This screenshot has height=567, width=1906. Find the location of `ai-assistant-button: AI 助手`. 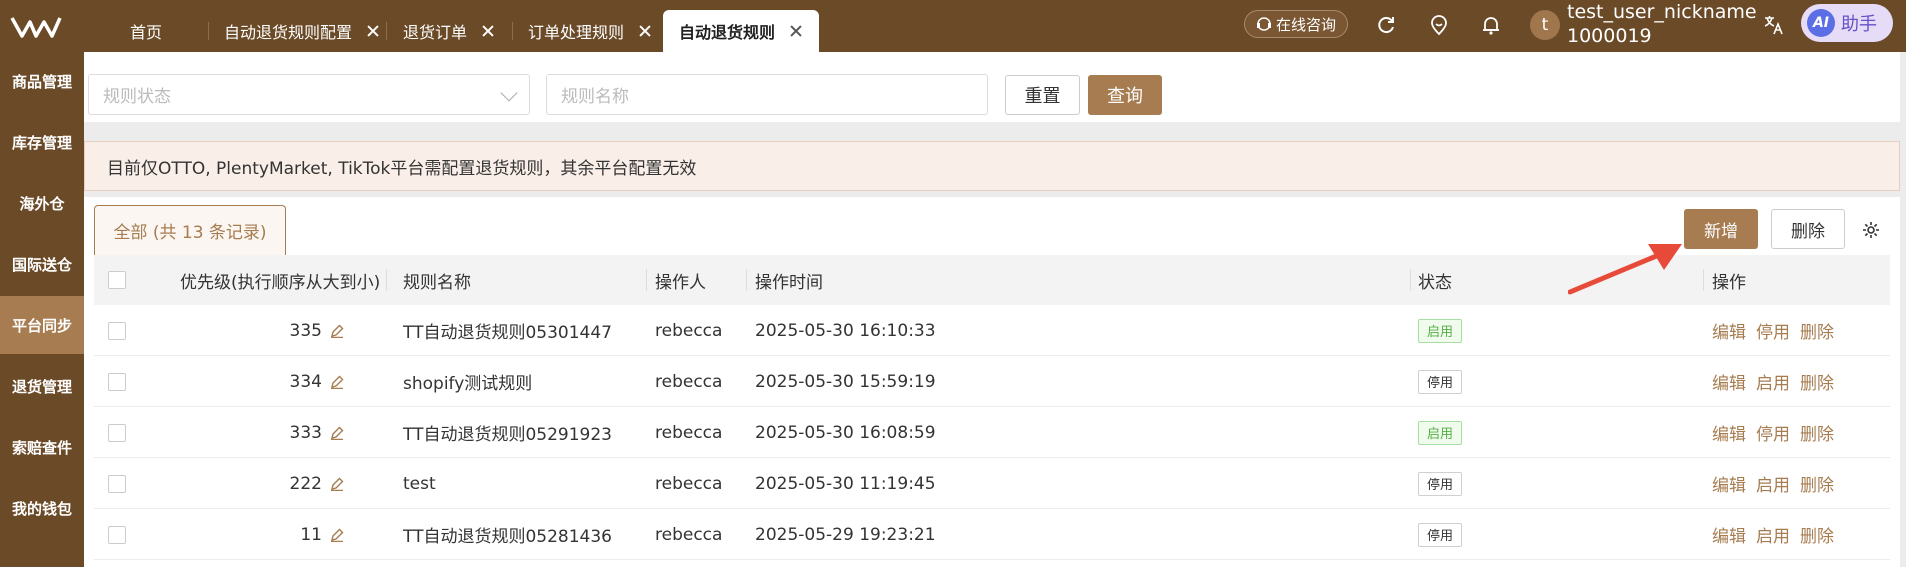

ai-assistant-button: AI 助手 is located at coordinates (1847, 23).